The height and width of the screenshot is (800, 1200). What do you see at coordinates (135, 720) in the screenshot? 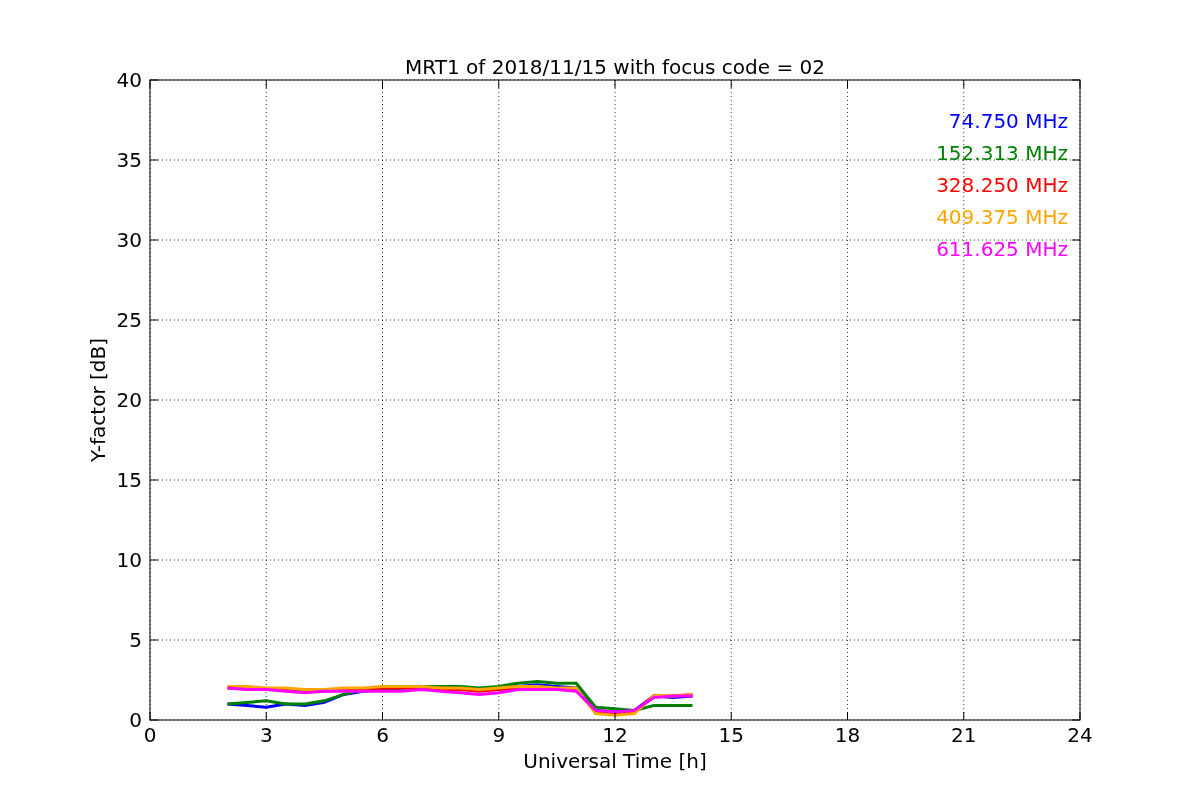
I see `y-tick-label: 0` at bounding box center [135, 720].